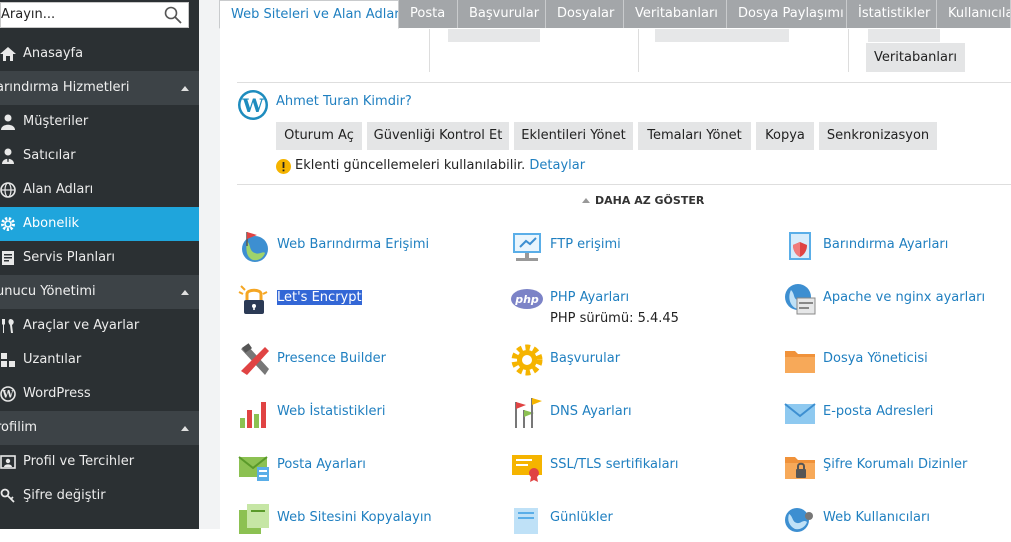  I want to click on protected-folder-icon, so click(800, 468).